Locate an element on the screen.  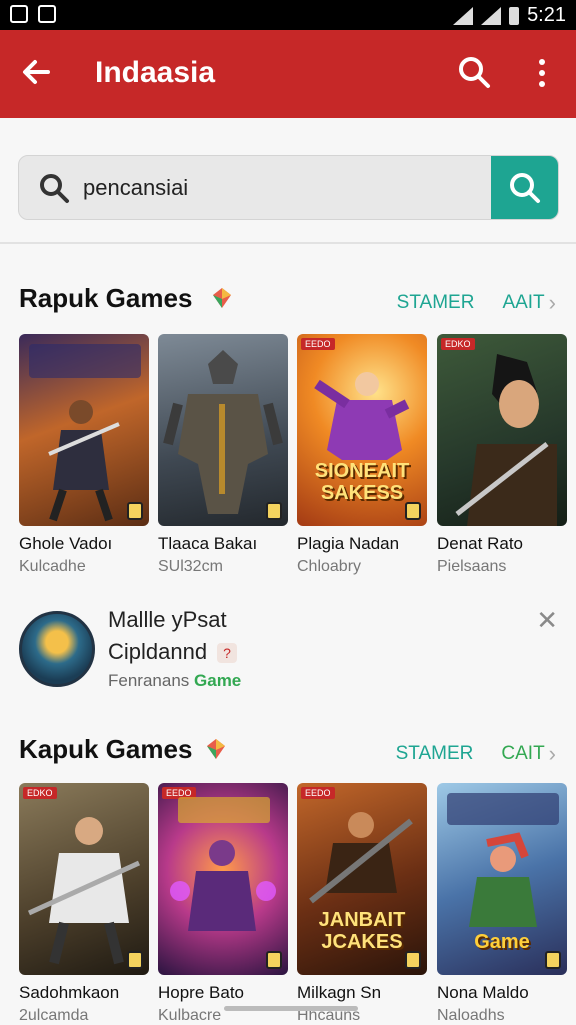
game-publisher: Chloabry is located at coordinates (329, 566).